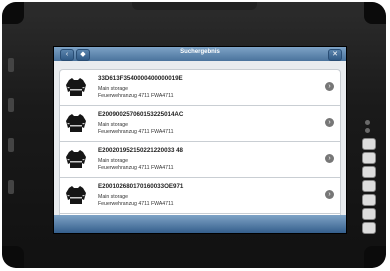 The width and height of the screenshot is (390, 271). Describe the element at coordinates (140, 150) in the screenshot. I see `item-id: E200201952150221220033 48` at that location.